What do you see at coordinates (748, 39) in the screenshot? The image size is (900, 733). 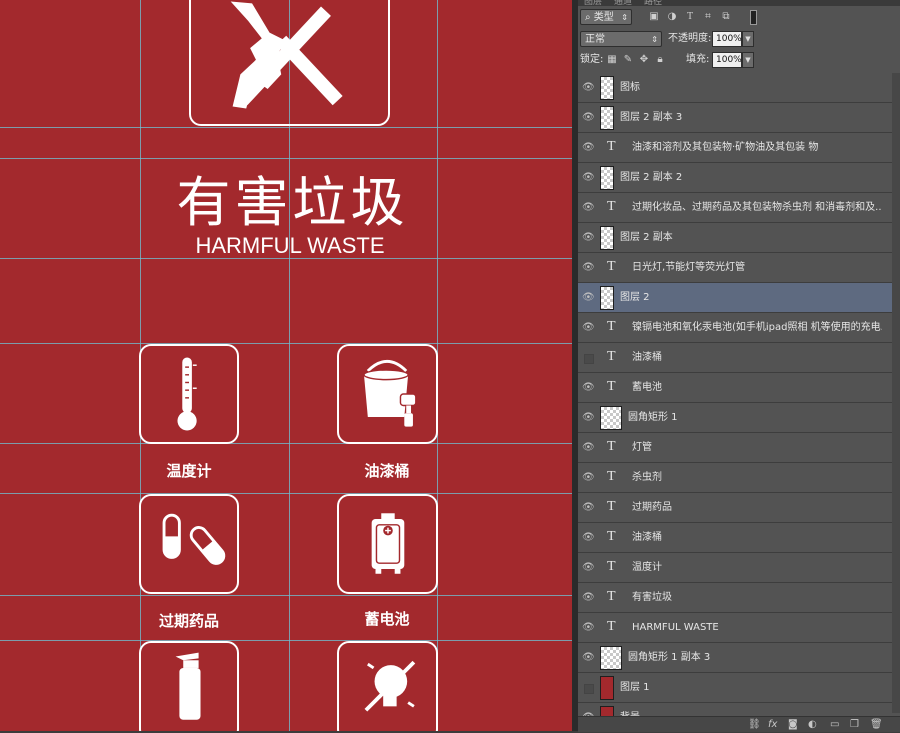 I see `opacity-dropdown: ▼` at bounding box center [748, 39].